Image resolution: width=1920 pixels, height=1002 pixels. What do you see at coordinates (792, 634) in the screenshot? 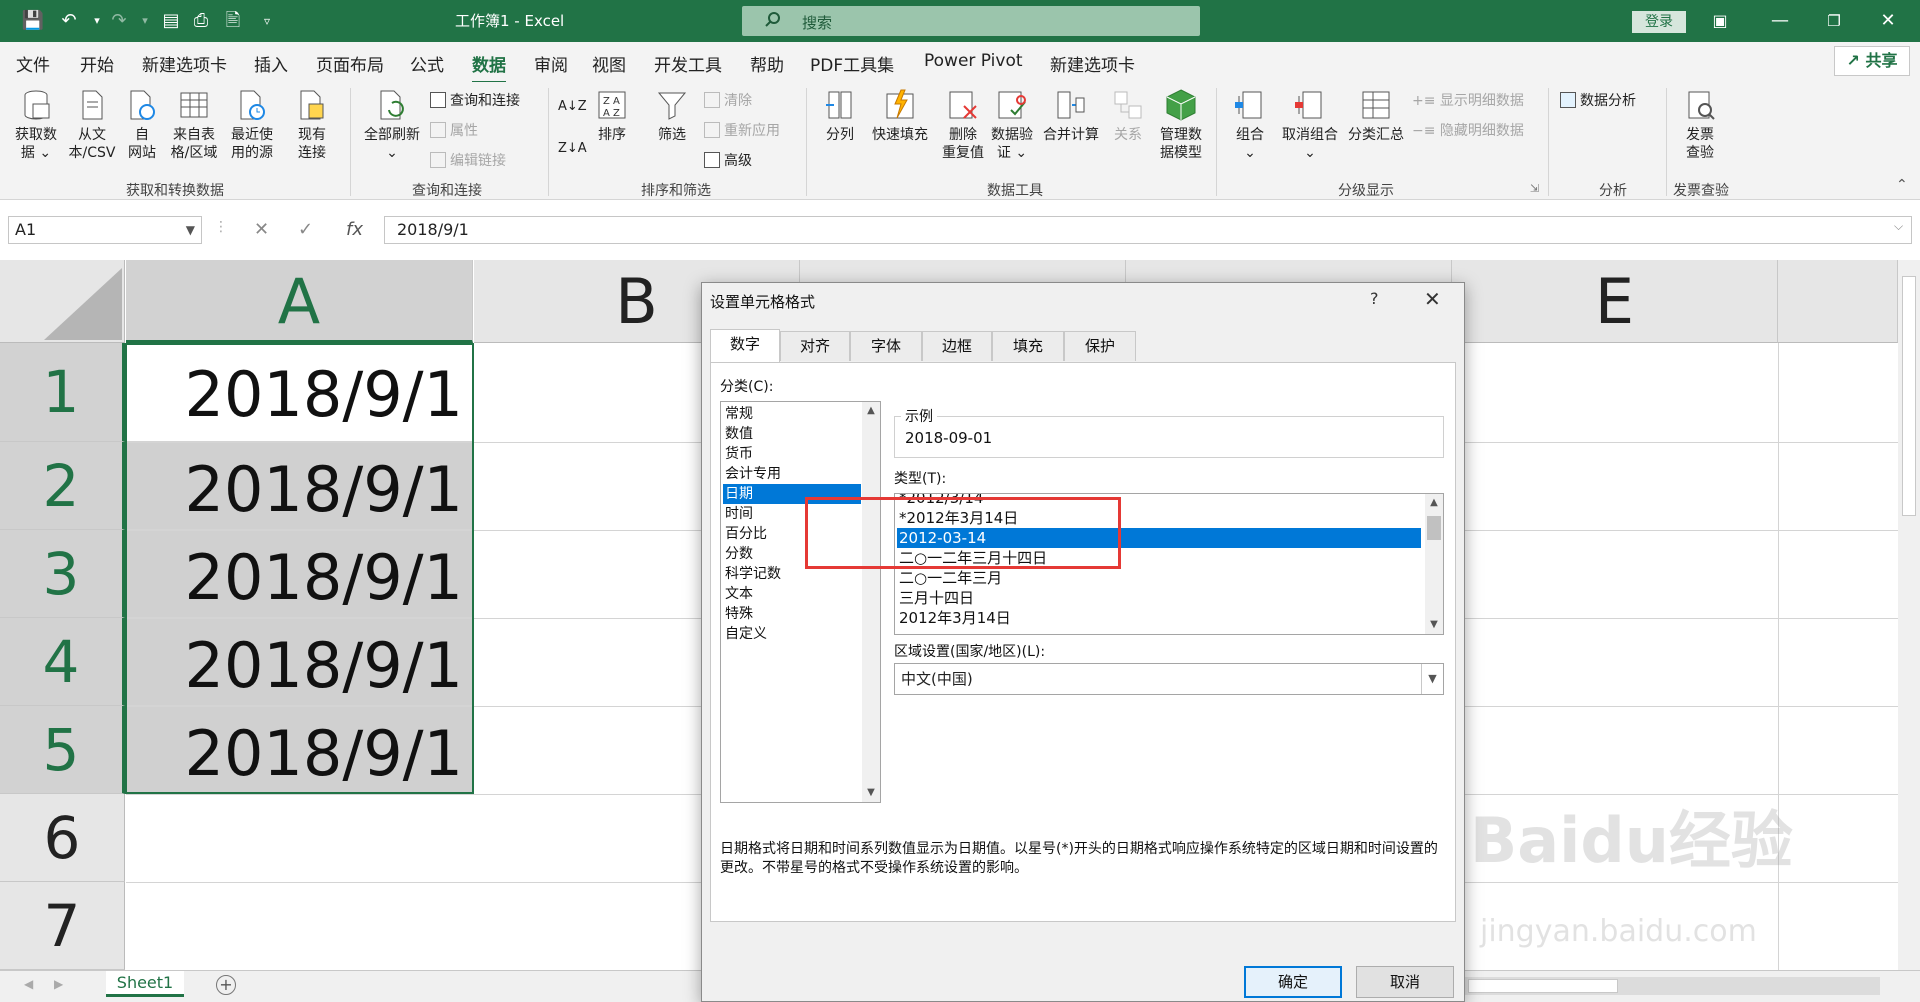
I see `category-item: 自定义` at bounding box center [792, 634].